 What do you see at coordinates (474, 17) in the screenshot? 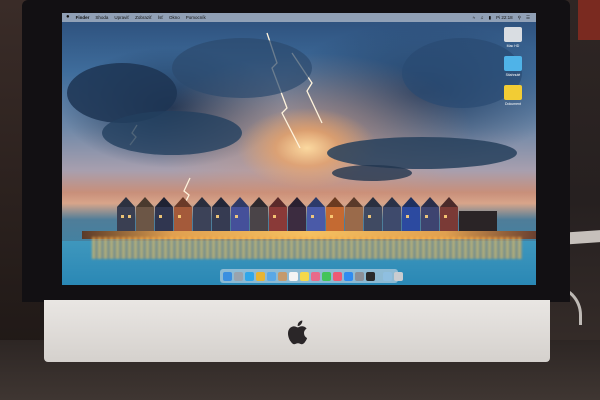
I see `wifi-icon: ≈` at bounding box center [474, 17].